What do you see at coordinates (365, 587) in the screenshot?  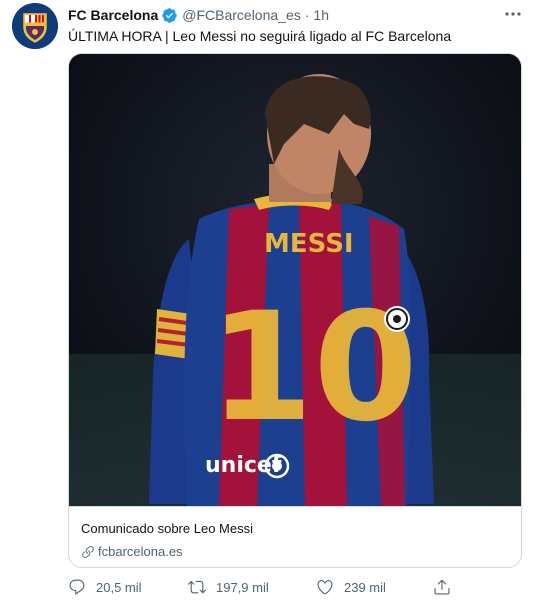 I see `like-count: 239 mil` at bounding box center [365, 587].